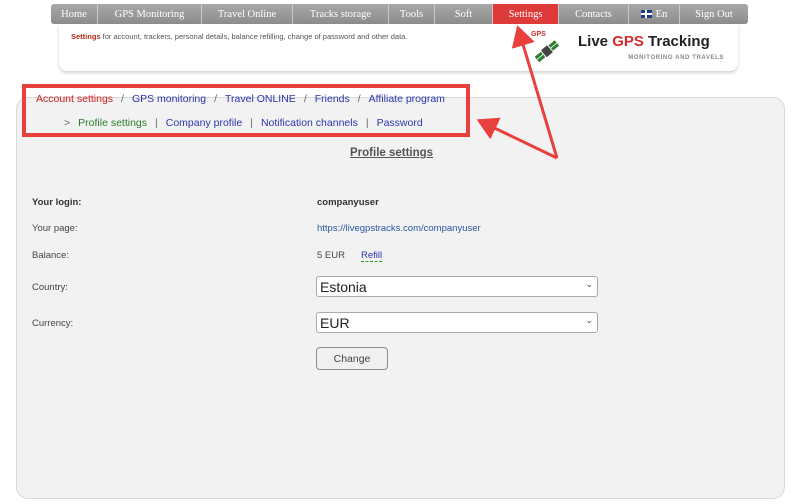 This screenshot has width=800, height=504. I want to click on crumb-account-settings: Account settings, so click(74, 99).